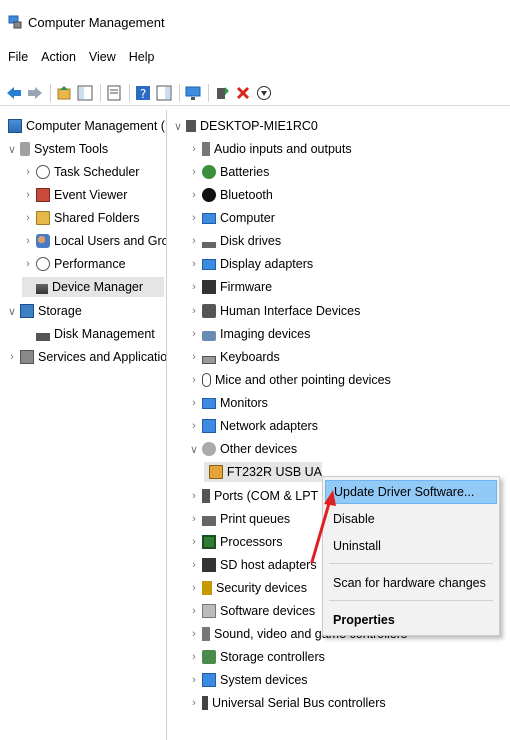  What do you see at coordinates (248, 680) in the screenshot?
I see `device-category: › System devices` at bounding box center [248, 680].